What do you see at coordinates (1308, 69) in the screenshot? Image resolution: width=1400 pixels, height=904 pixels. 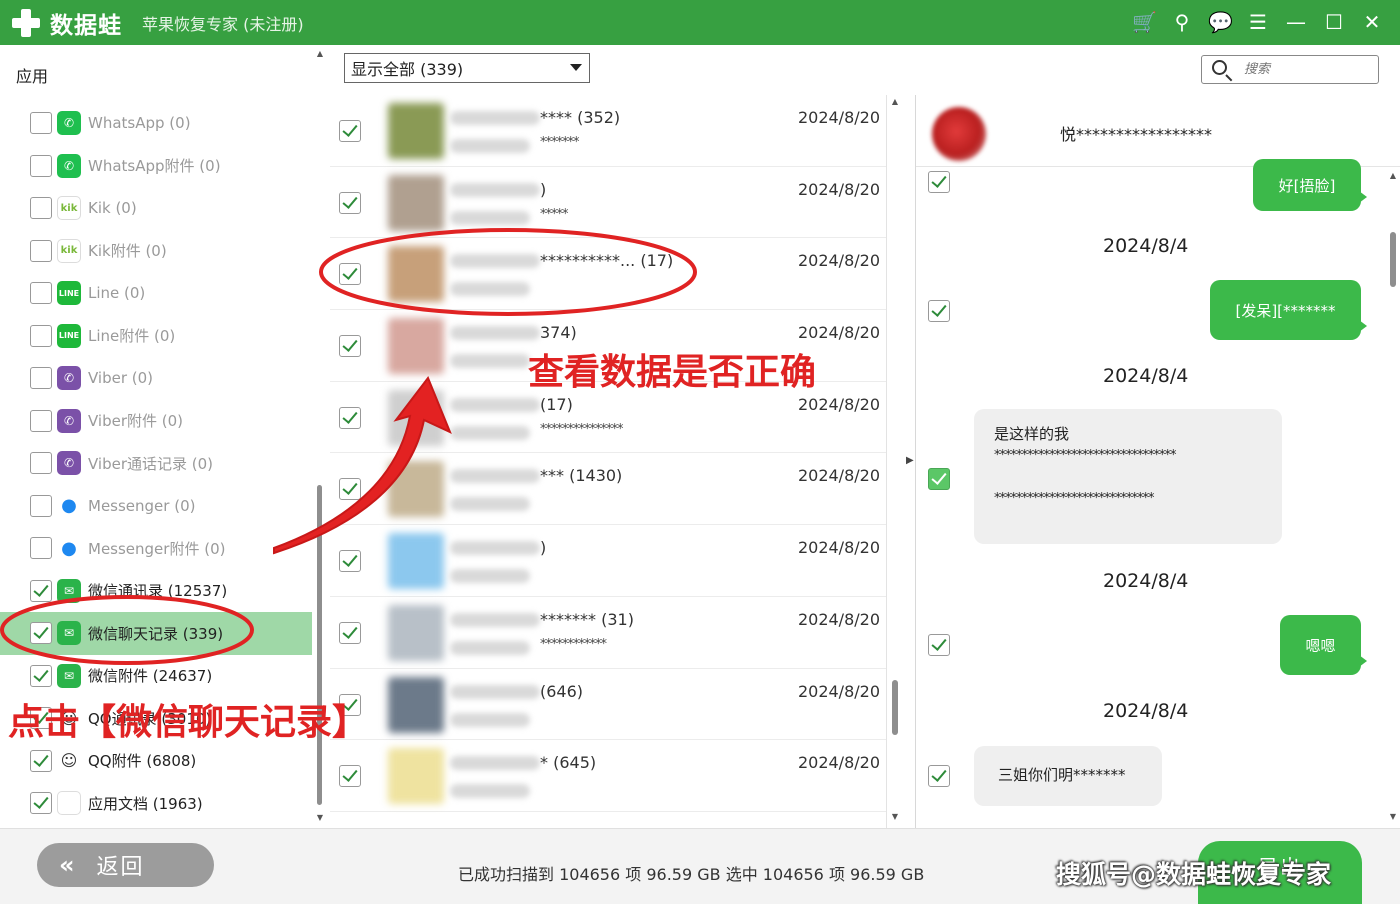 I see `search-input` at bounding box center [1308, 69].